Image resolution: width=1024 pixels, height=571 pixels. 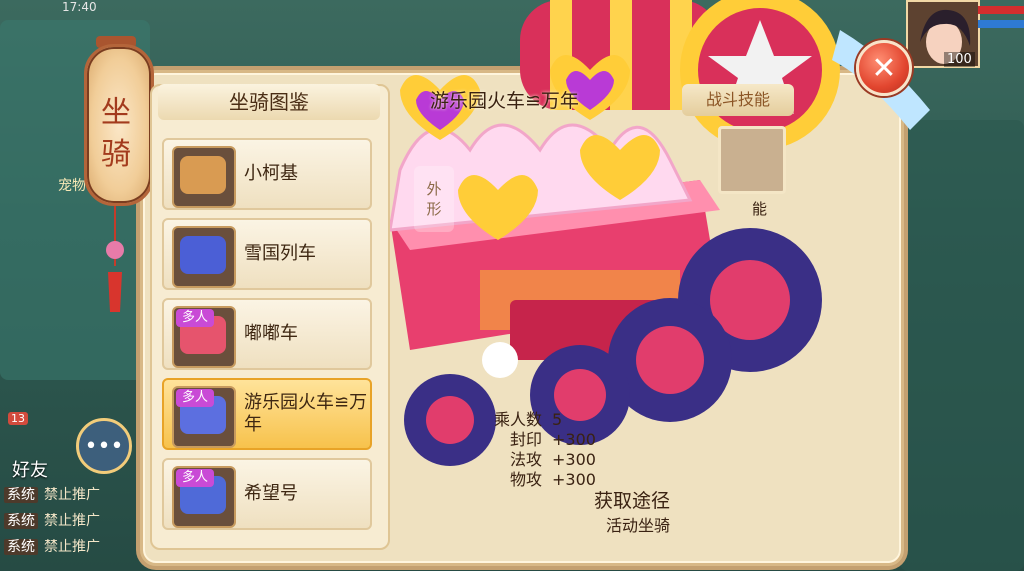 What do you see at coordinates (434, 199) in the screenshot?
I see `appearance-tag: 外 形` at bounding box center [434, 199].